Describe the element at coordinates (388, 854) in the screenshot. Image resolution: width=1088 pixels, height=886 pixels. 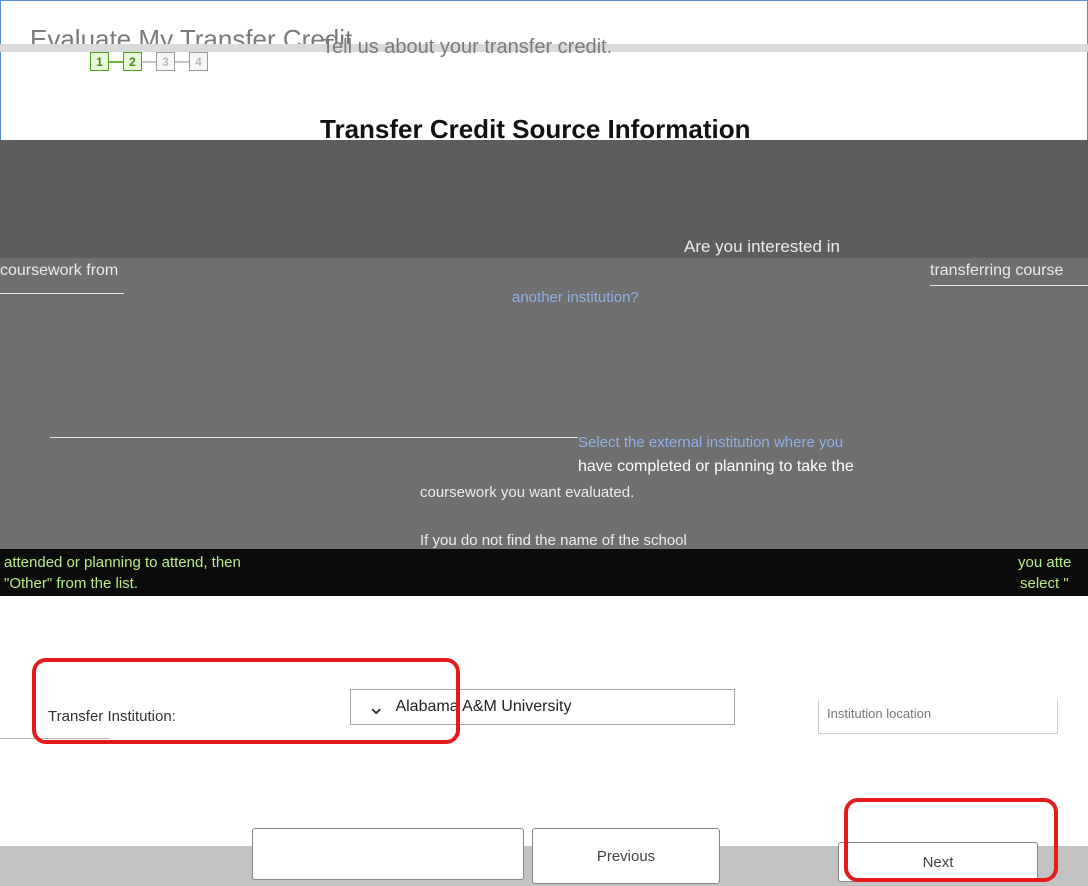
I see `secondary-button` at that location.